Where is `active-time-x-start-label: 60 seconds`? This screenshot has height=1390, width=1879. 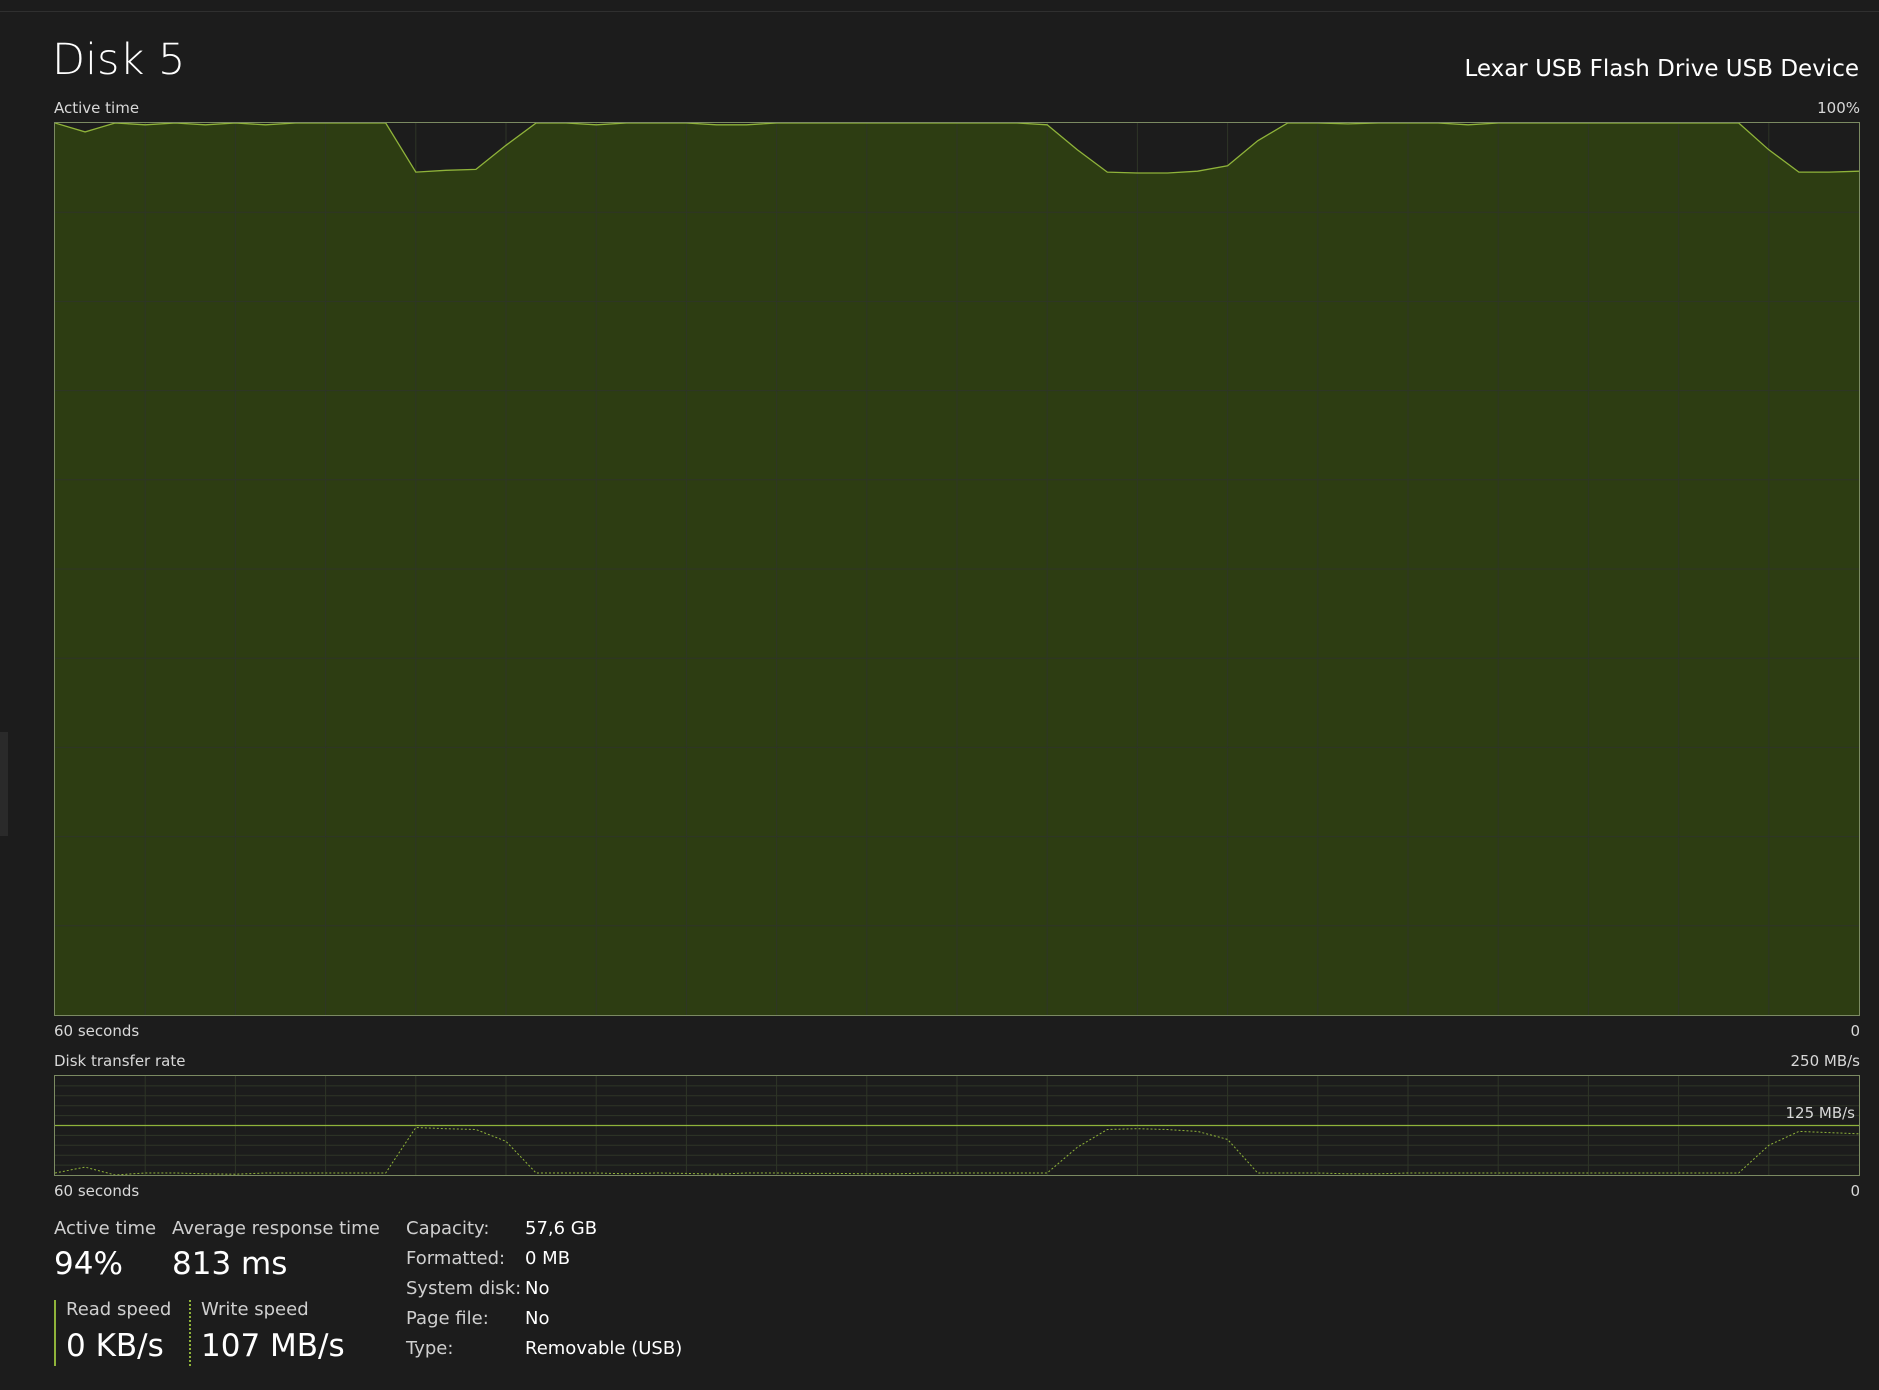
active-time-x-start-label: 60 seconds is located at coordinates (97, 1031).